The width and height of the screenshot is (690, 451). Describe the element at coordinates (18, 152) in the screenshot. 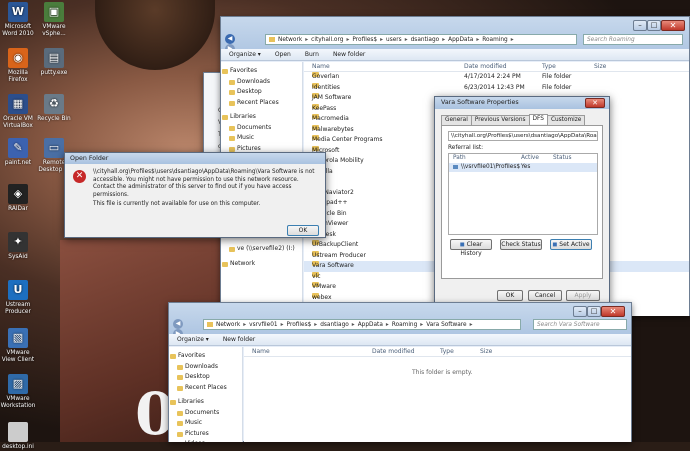

I see `desktop-icon: ✎ paint.net` at that location.